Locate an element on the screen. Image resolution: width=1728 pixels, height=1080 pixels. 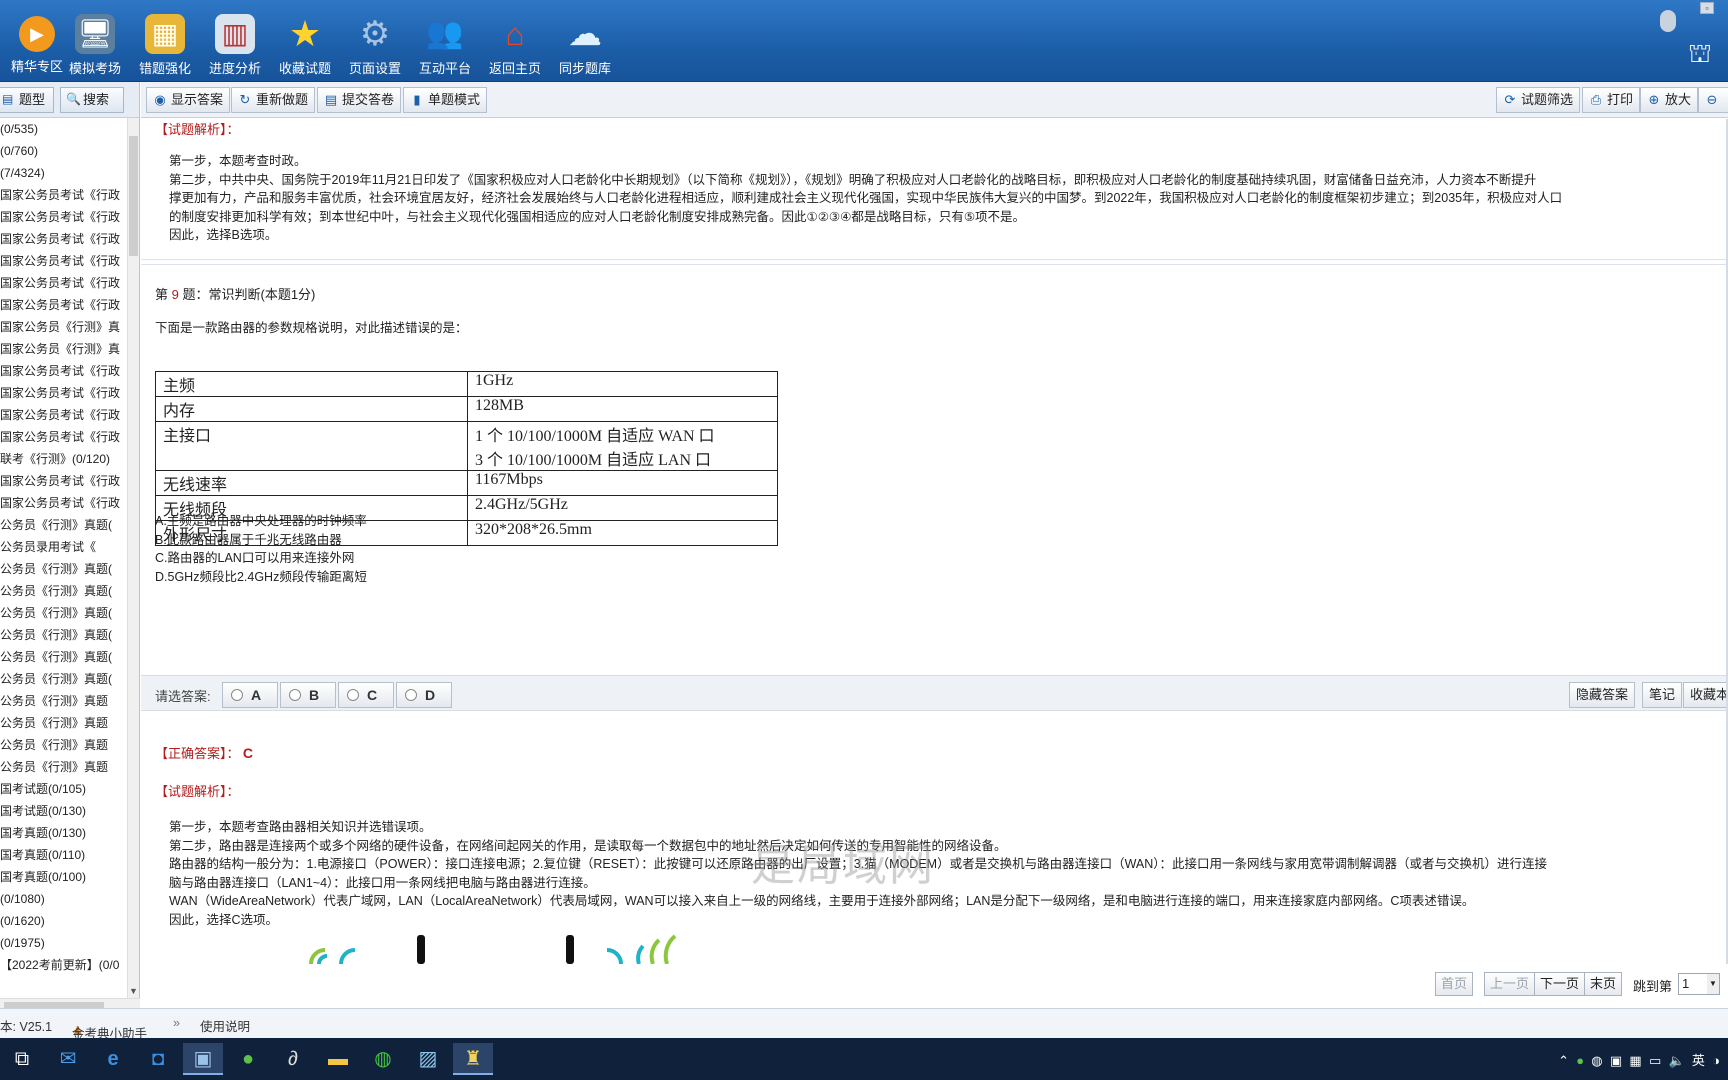
tree-item: (0/1080) is located at coordinates (64, 899).